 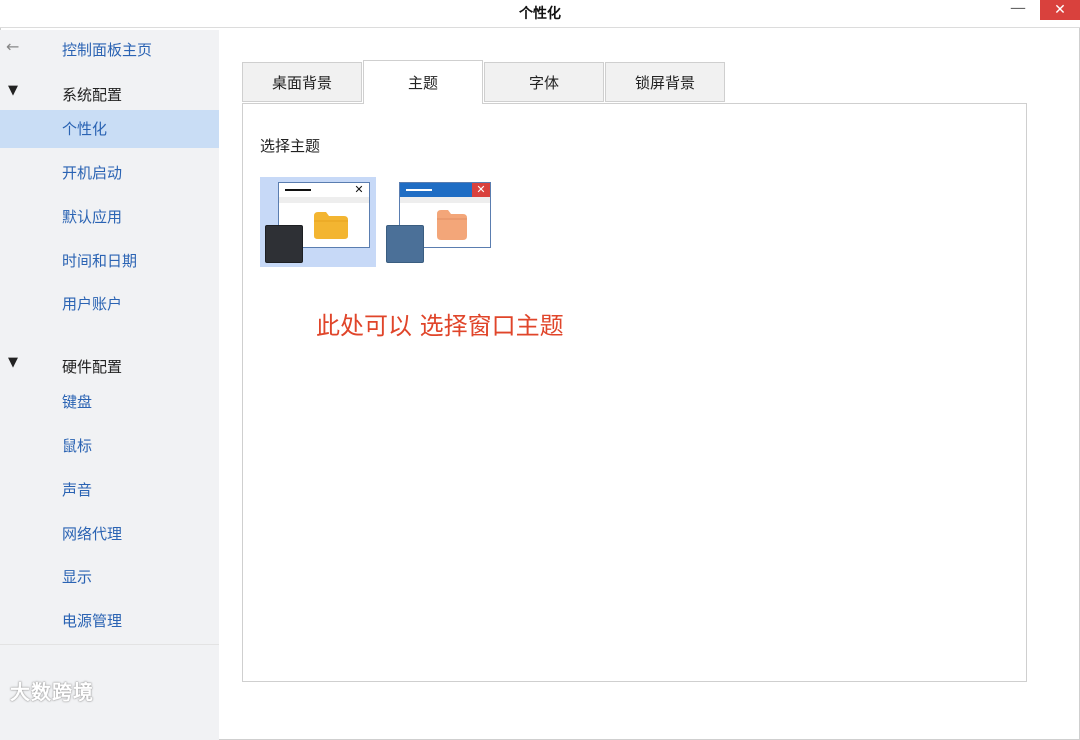 I want to click on sidebar-item-default-apps: 默认应用, so click(x=109, y=217).